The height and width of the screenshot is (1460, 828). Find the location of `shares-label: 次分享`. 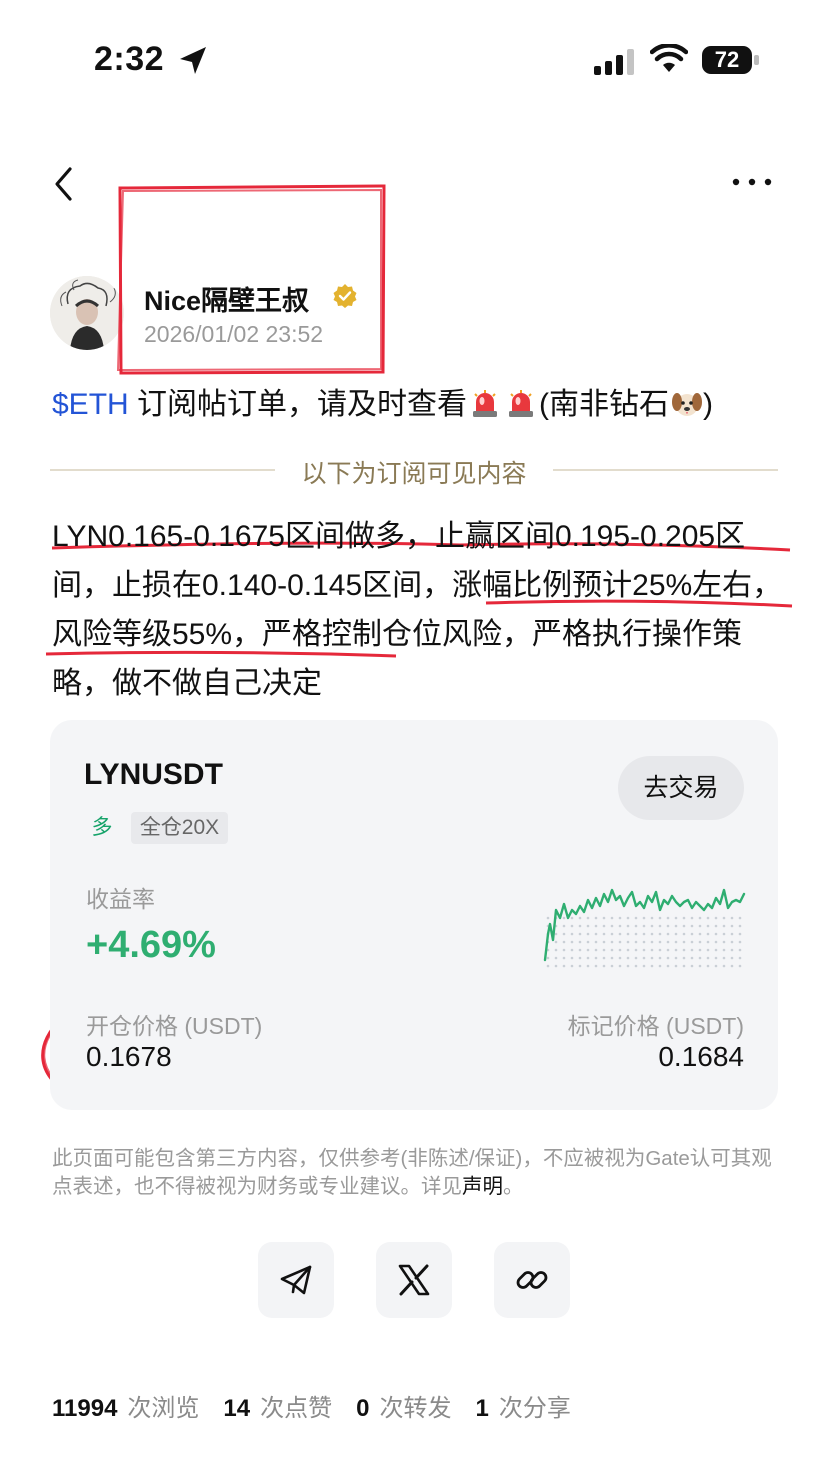

shares-label: 次分享 is located at coordinates (534, 1408).